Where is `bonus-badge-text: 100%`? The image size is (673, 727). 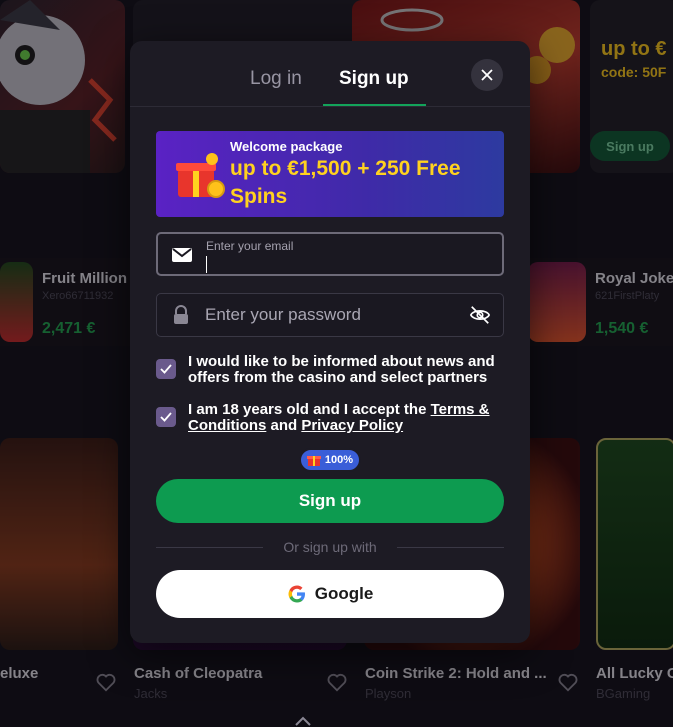
bonus-badge-text: 100% is located at coordinates (339, 460).